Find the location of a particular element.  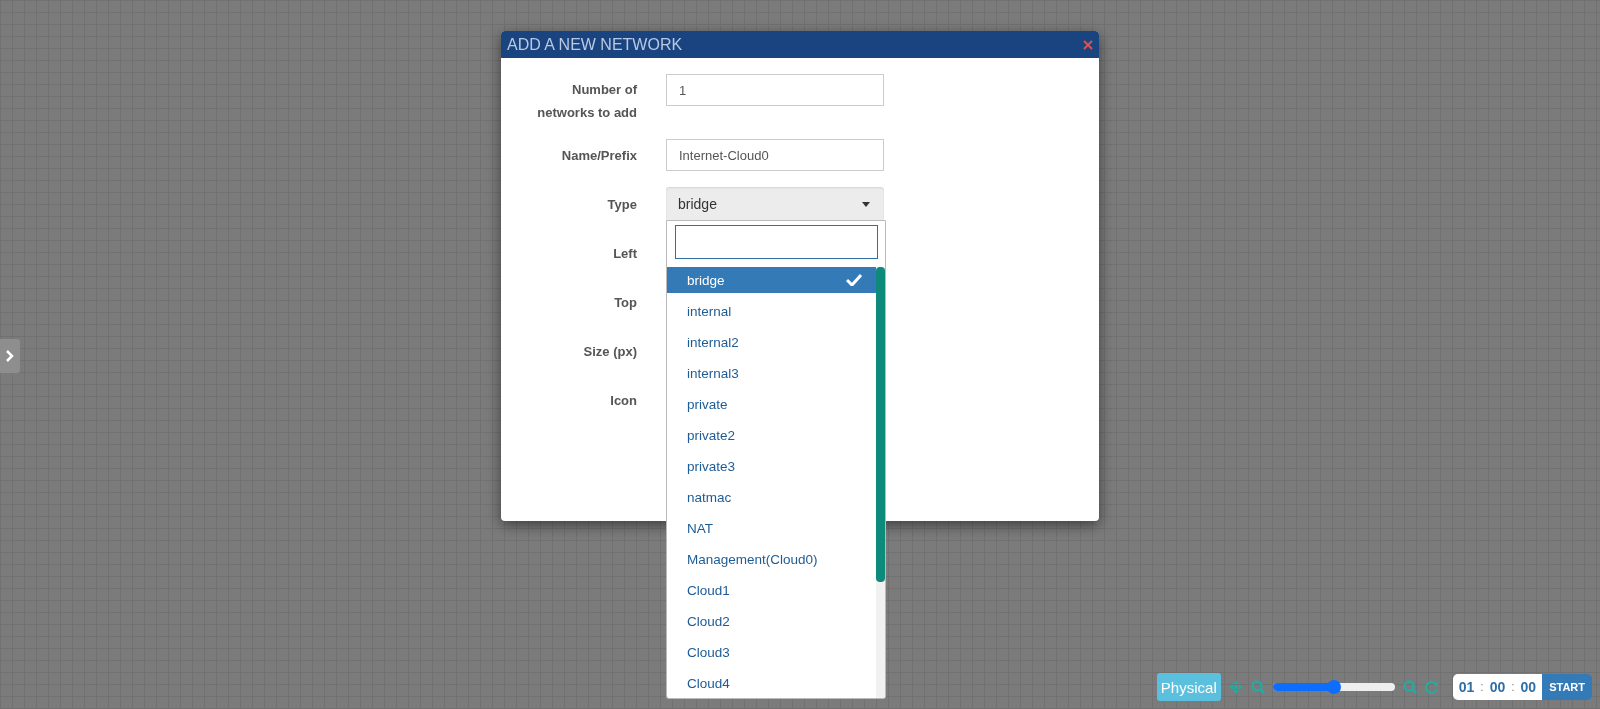

chevron-icon is located at coordinates (10, 356).